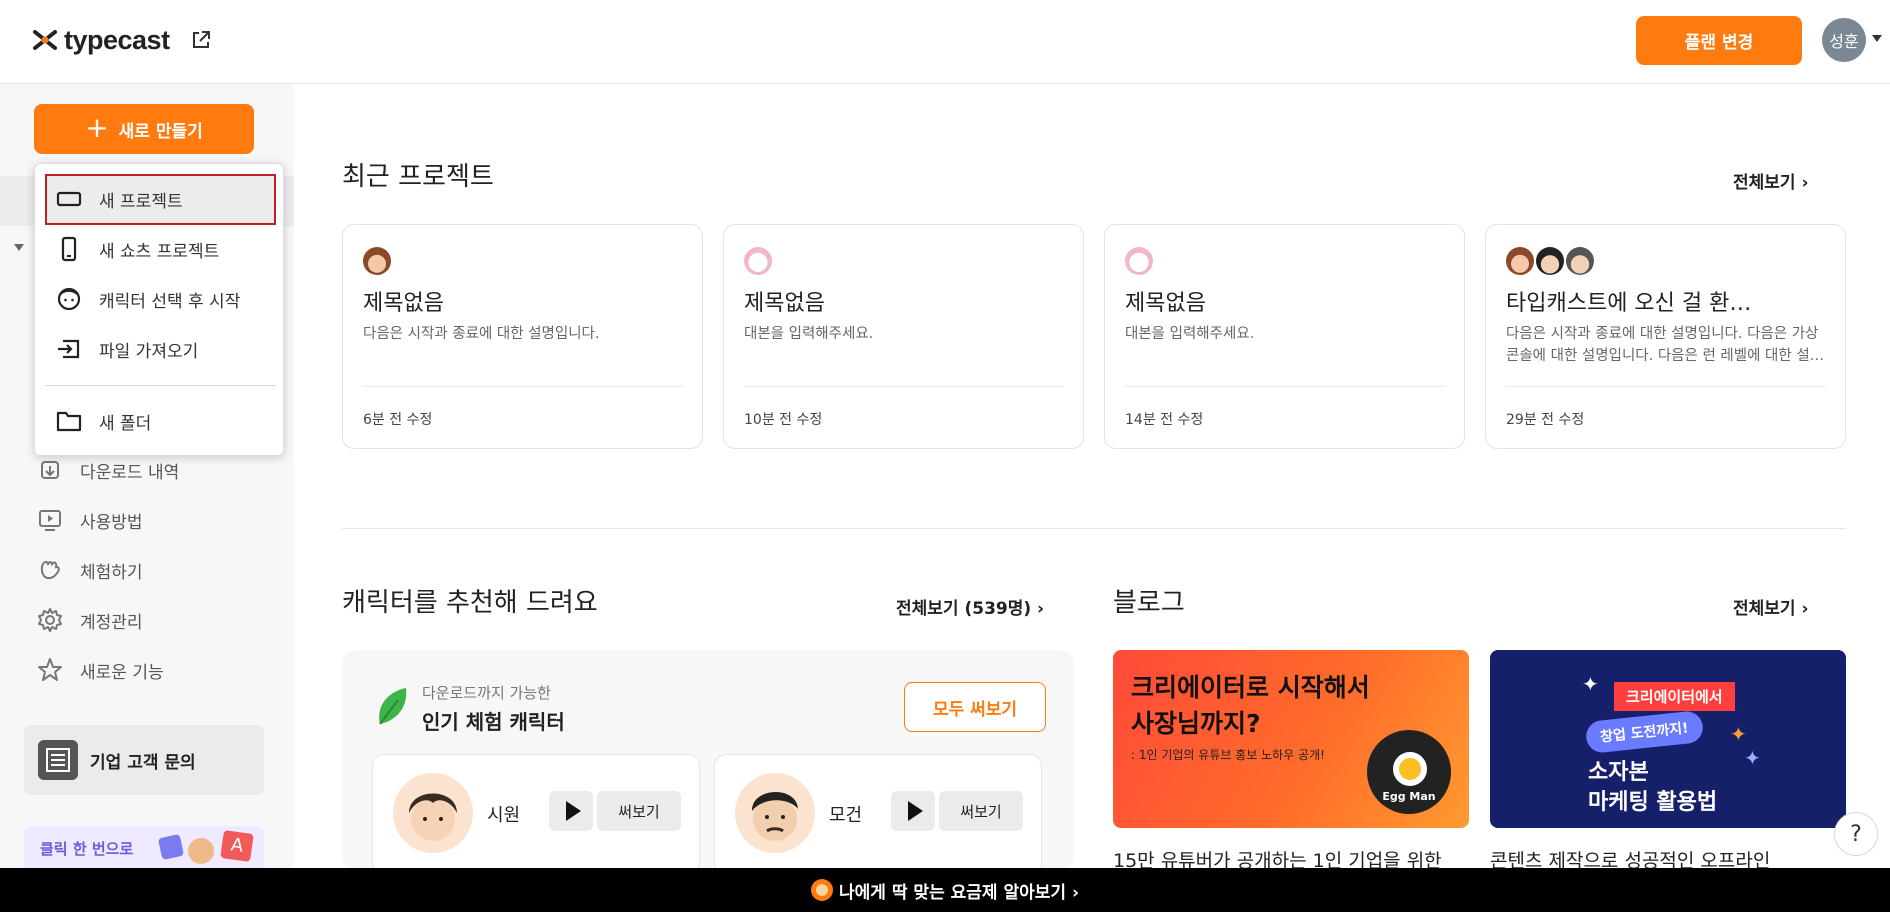 The height and width of the screenshot is (912, 1890). Describe the element at coordinates (398, 420) in the screenshot. I see `card-modified-time: 6분 전 수정` at that location.